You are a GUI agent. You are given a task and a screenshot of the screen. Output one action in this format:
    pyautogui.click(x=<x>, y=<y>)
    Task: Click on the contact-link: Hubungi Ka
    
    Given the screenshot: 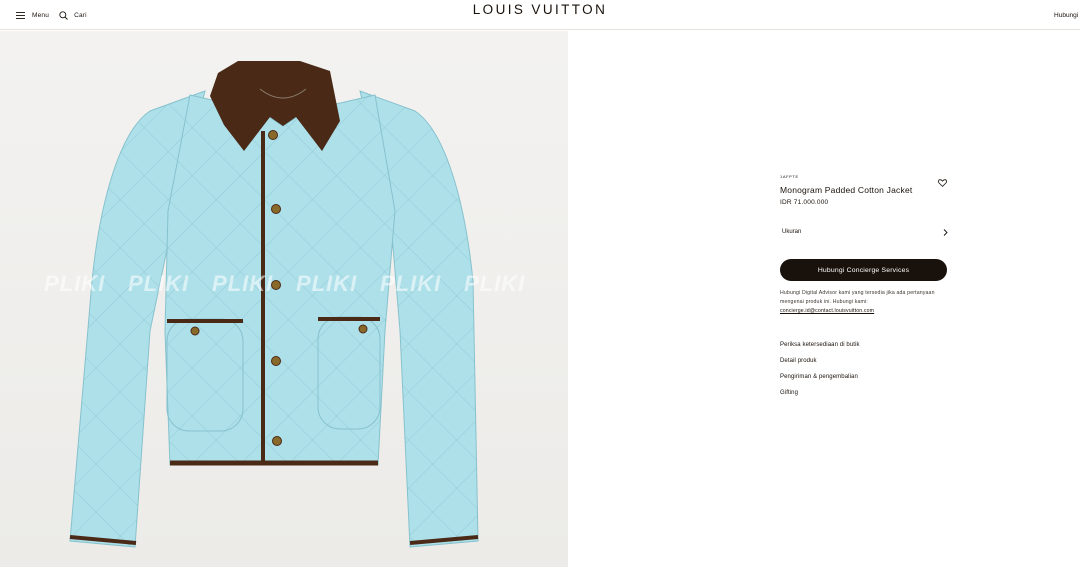 What is the action you would take?
    pyautogui.click(x=1067, y=15)
    